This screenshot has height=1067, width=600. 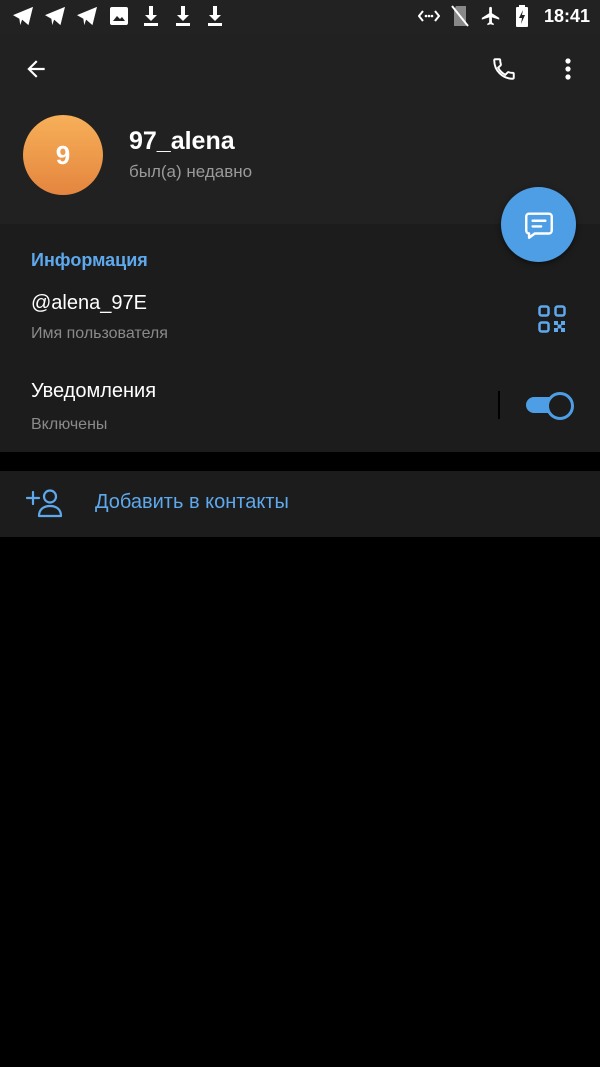 What do you see at coordinates (63, 155) in the screenshot?
I see `avatar: 9` at bounding box center [63, 155].